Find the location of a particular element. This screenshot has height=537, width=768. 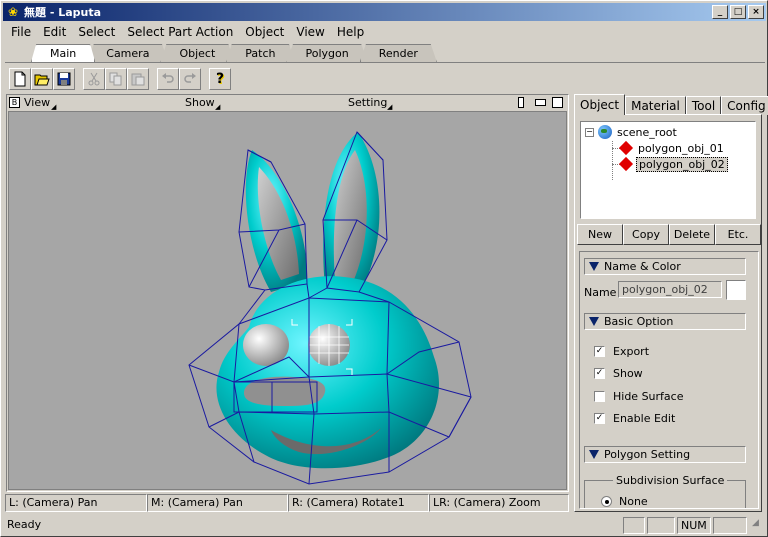

tab-camera: Camera is located at coordinates (128, 53).